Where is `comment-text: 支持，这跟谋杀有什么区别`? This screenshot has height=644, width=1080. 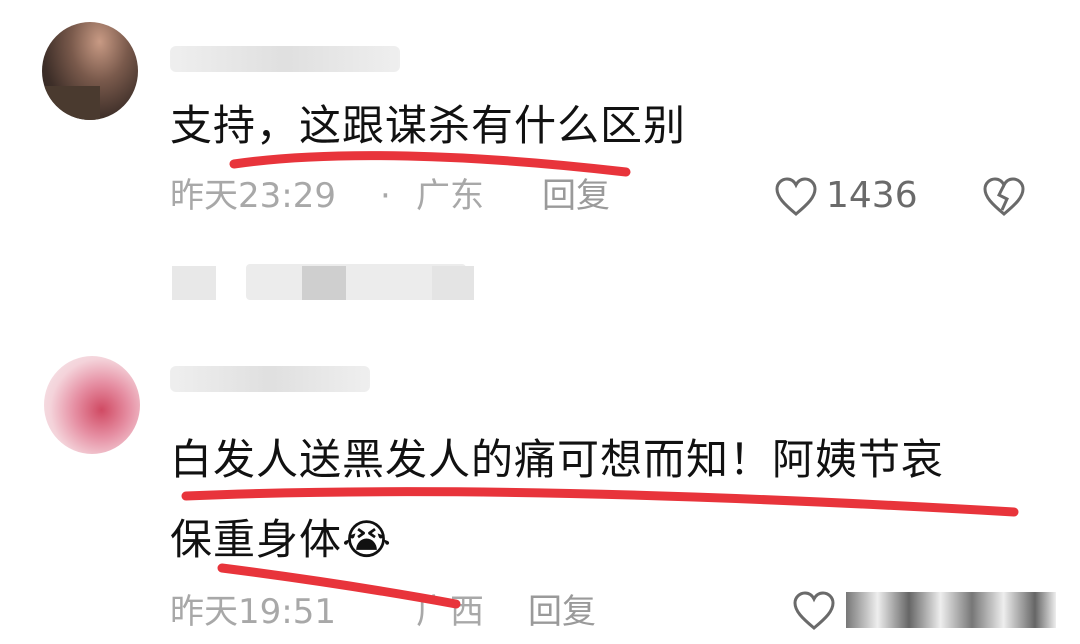
comment-text: 支持，这跟谋杀有什么区别 is located at coordinates (428, 125).